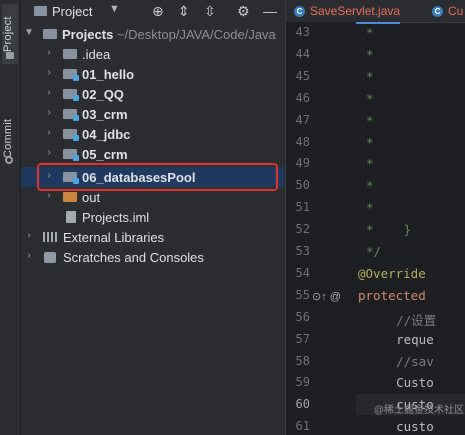 Image resolution: width=465 pixels, height=435 pixels. Describe the element at coordinates (321, 228) in the screenshot. I see `line-gutter: 43 44 45 46 47 48 49 50 51 52 53 54 55 56 57 58 59 60 61` at that location.